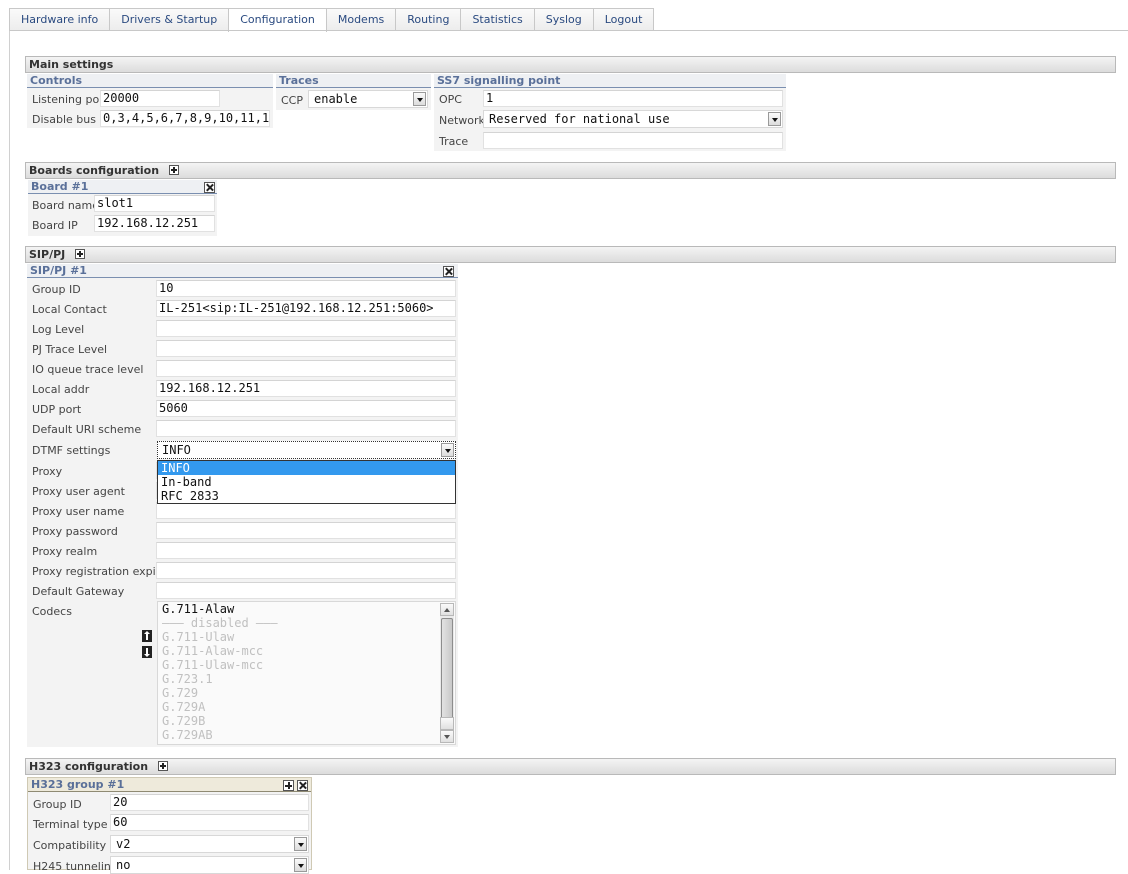  Describe the element at coordinates (185, 118) in the screenshot. I see `disable-bus-input: 0,3,4,5,6,7,8,9,10,11,12` at that location.